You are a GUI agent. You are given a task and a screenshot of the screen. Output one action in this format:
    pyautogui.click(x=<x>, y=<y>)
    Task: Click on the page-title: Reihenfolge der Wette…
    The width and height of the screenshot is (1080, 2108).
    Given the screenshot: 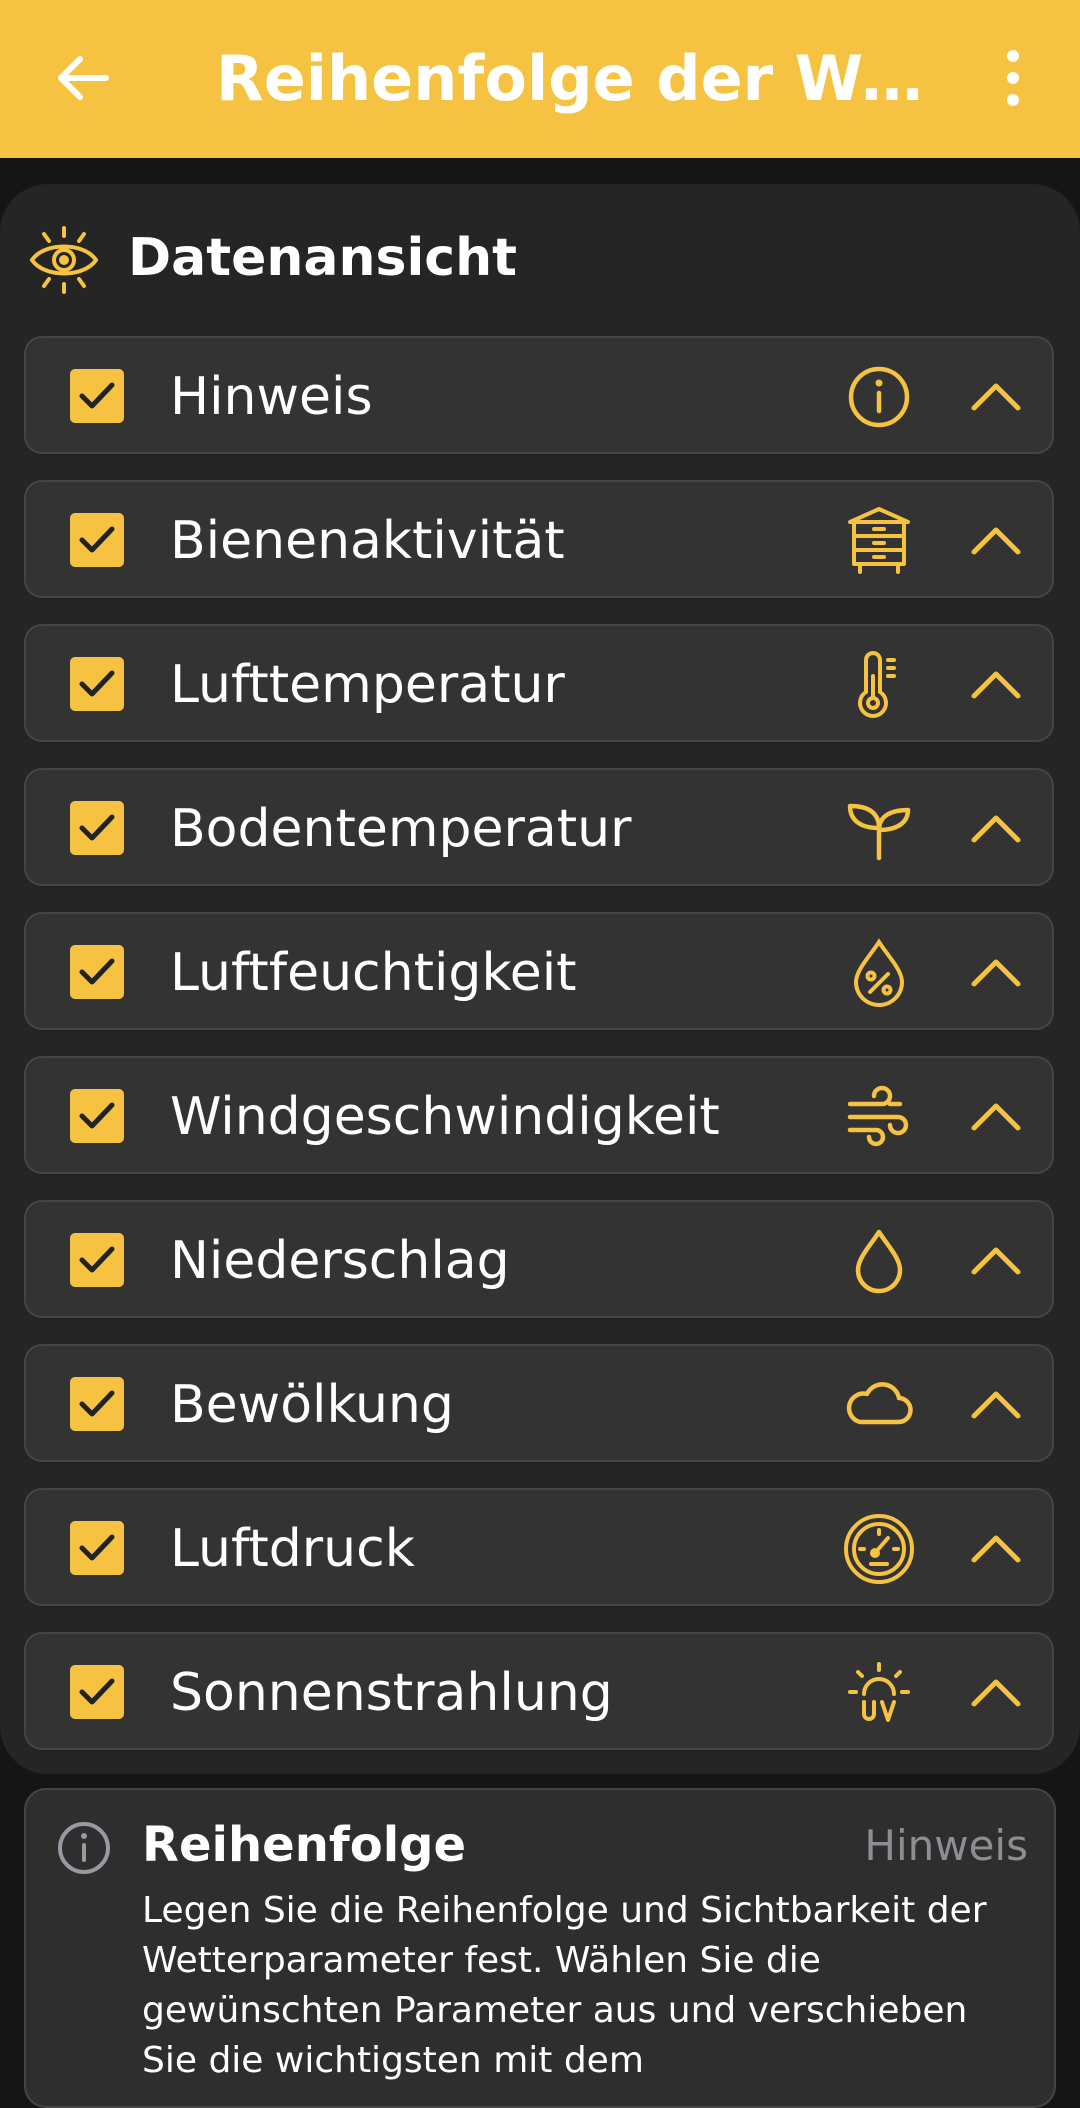 What is the action you would take?
    pyautogui.click(x=571, y=78)
    